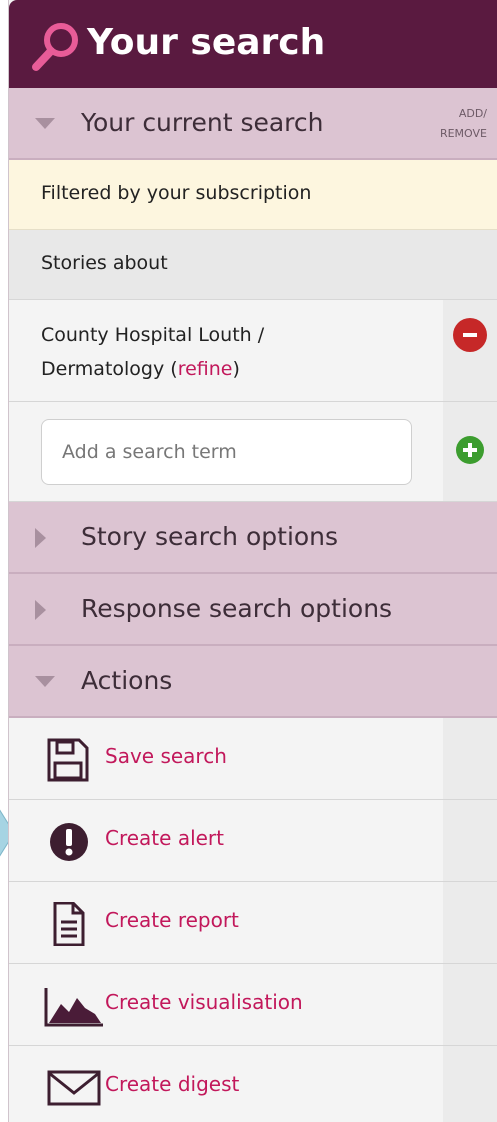 This screenshot has height=1122, width=497. I want to click on plus-icon, so click(470, 450).